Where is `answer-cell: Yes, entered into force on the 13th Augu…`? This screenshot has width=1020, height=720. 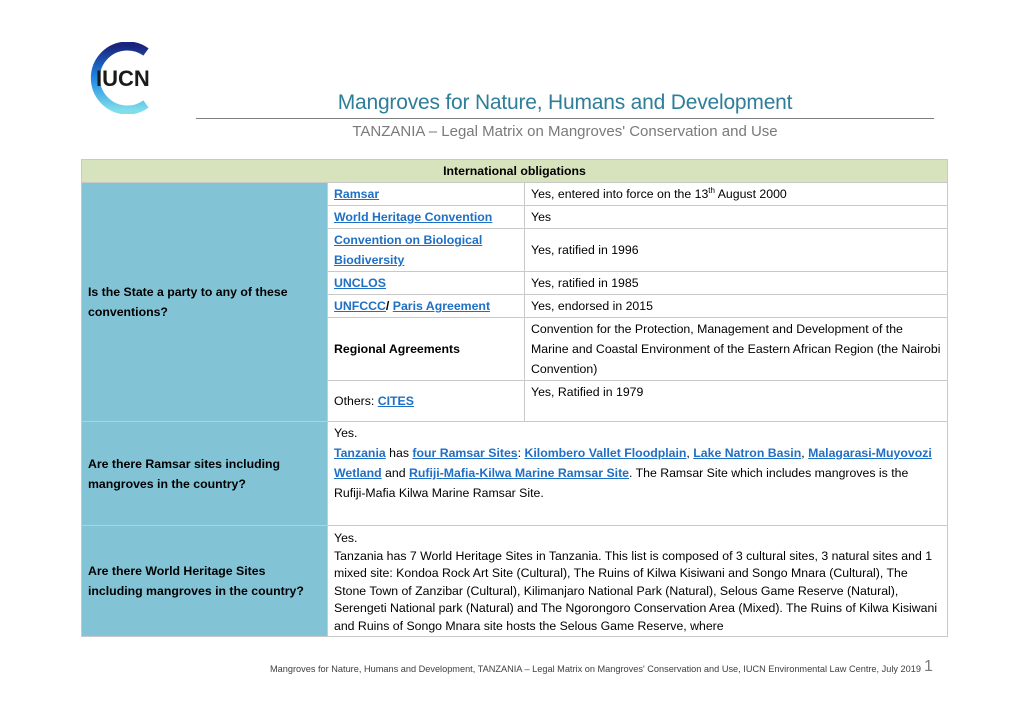
answer-cell: Yes, entered into force on the 13th Augu… is located at coordinates (736, 194).